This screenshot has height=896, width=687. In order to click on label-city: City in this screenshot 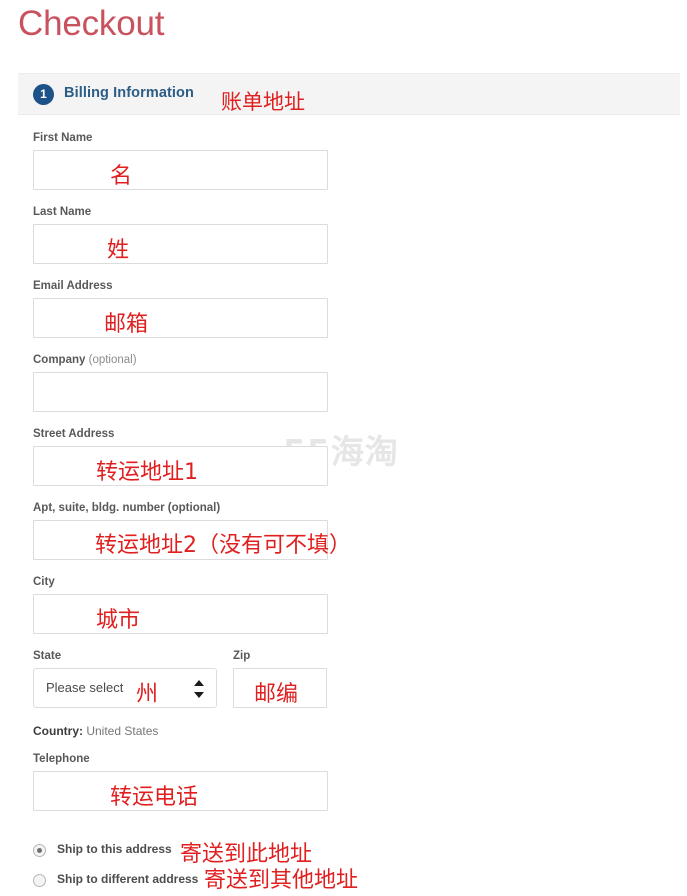, I will do `click(44, 582)`.